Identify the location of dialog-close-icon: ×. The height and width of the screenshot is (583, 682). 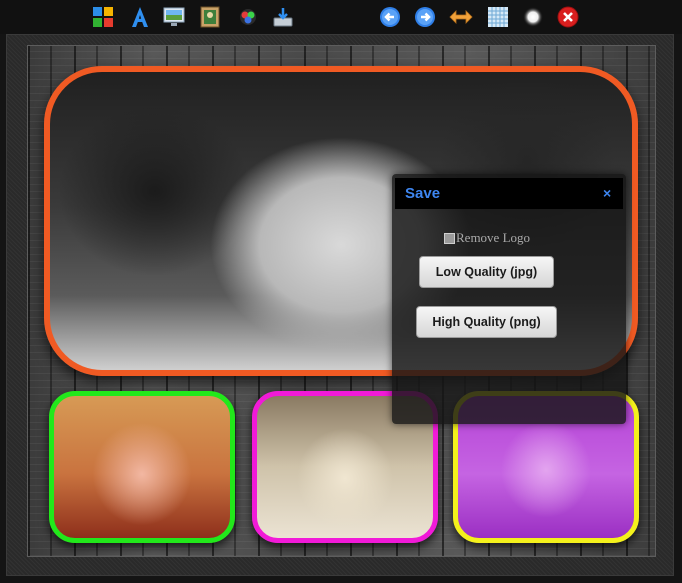
(609, 193).